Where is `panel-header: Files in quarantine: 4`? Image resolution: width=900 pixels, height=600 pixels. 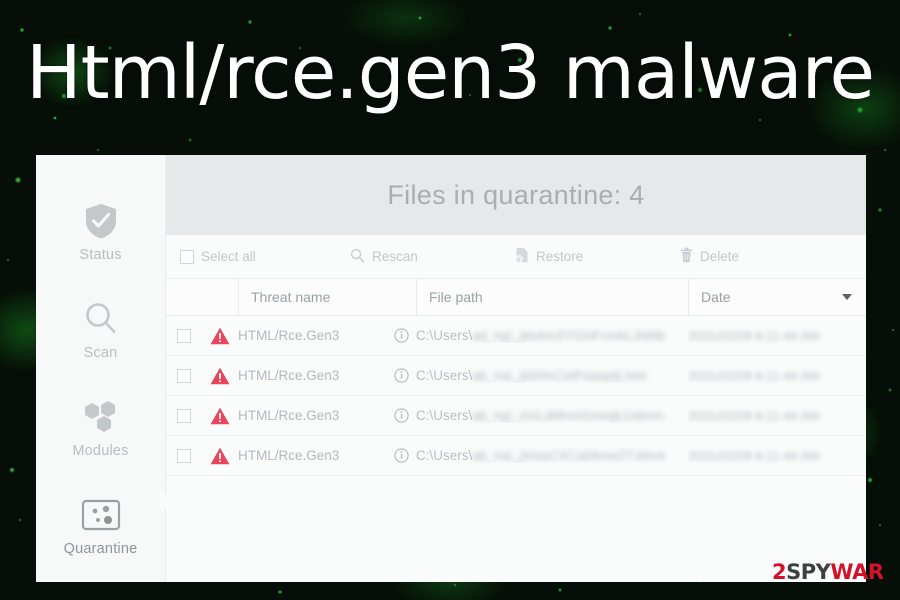 panel-header: Files in quarantine: 4 is located at coordinates (516, 195).